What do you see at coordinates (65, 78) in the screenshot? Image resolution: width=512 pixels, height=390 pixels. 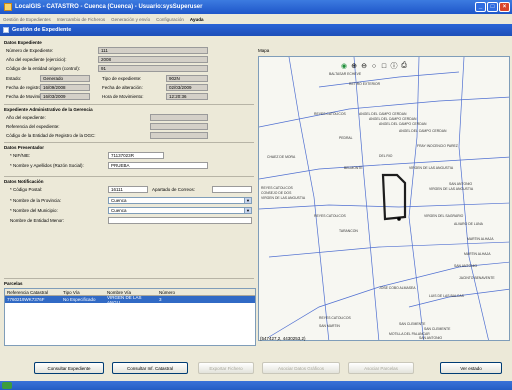 I see `estado-field: Generado` at bounding box center [65, 78].